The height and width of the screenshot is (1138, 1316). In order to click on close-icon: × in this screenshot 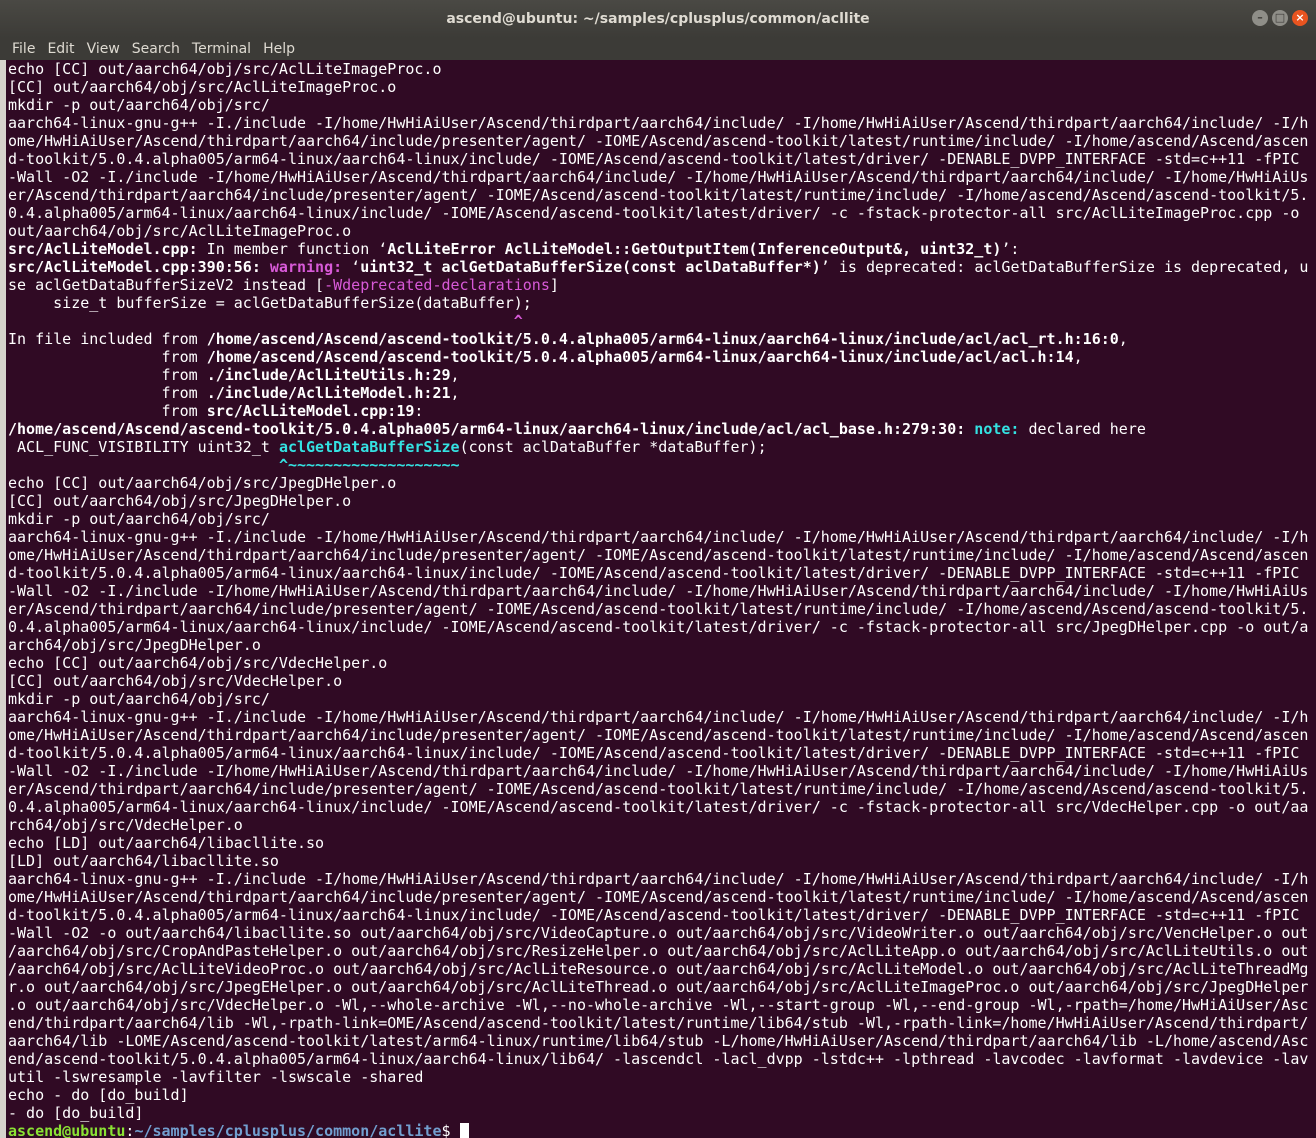, I will do `click(1300, 18)`.